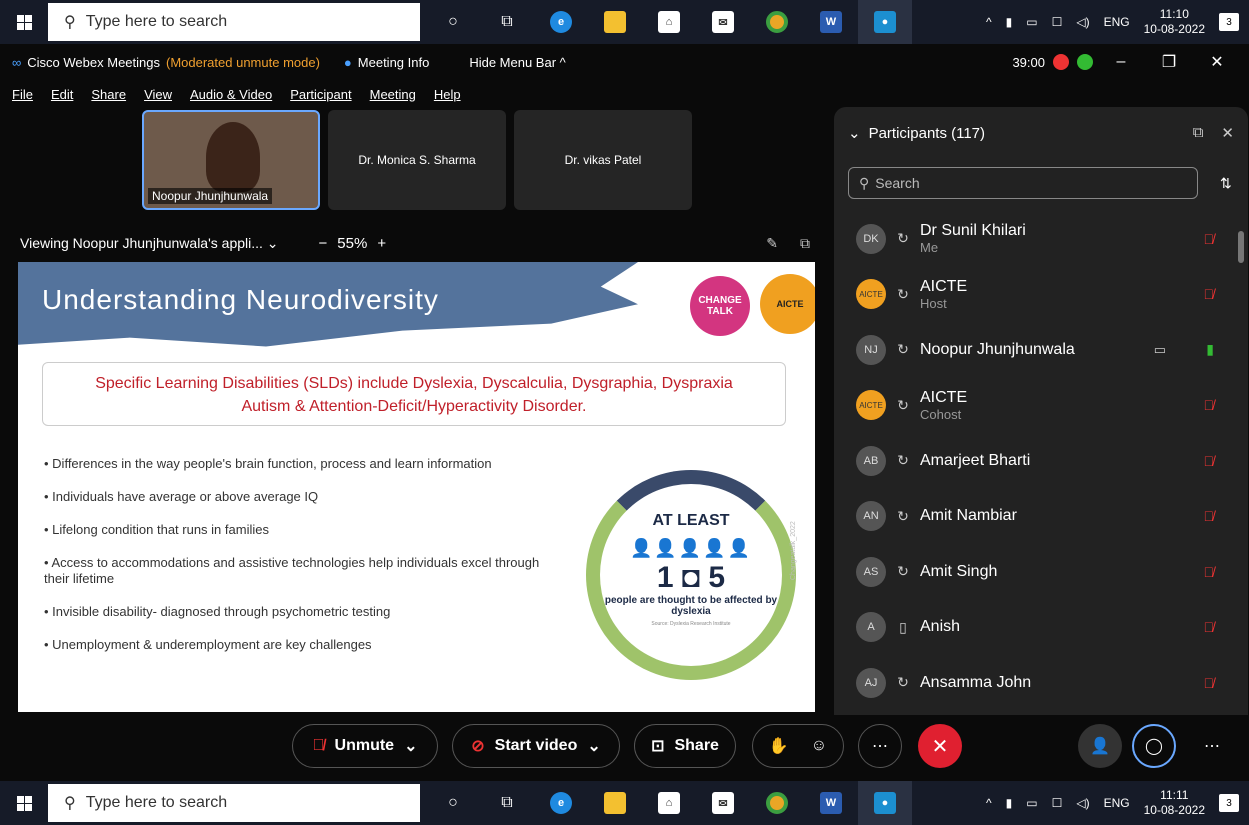 The height and width of the screenshot is (825, 1249). What do you see at coordinates (805, 243) in the screenshot?
I see `popout-icon: ⧉` at bounding box center [805, 243].